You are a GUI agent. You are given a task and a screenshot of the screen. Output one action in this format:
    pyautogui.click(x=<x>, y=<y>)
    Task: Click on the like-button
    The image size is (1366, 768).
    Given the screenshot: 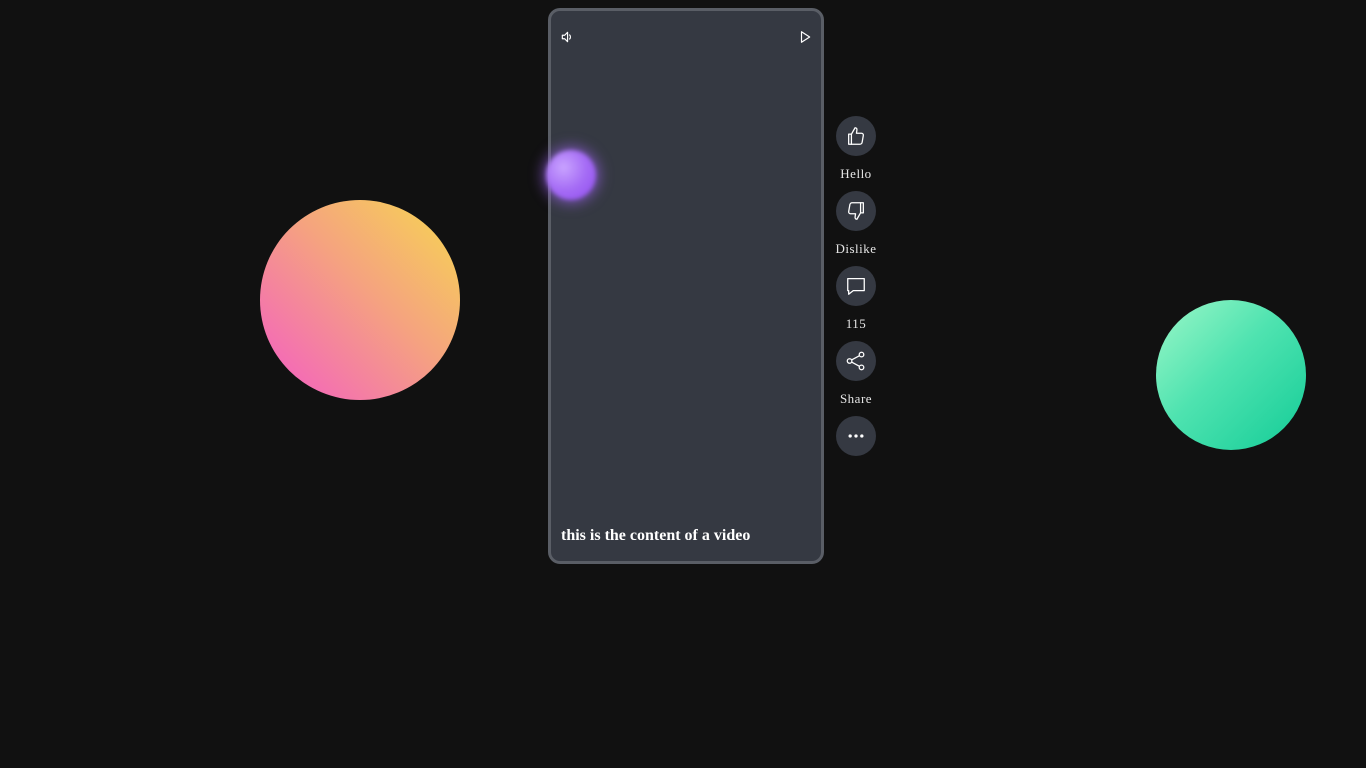 What is the action you would take?
    pyautogui.click(x=856, y=136)
    